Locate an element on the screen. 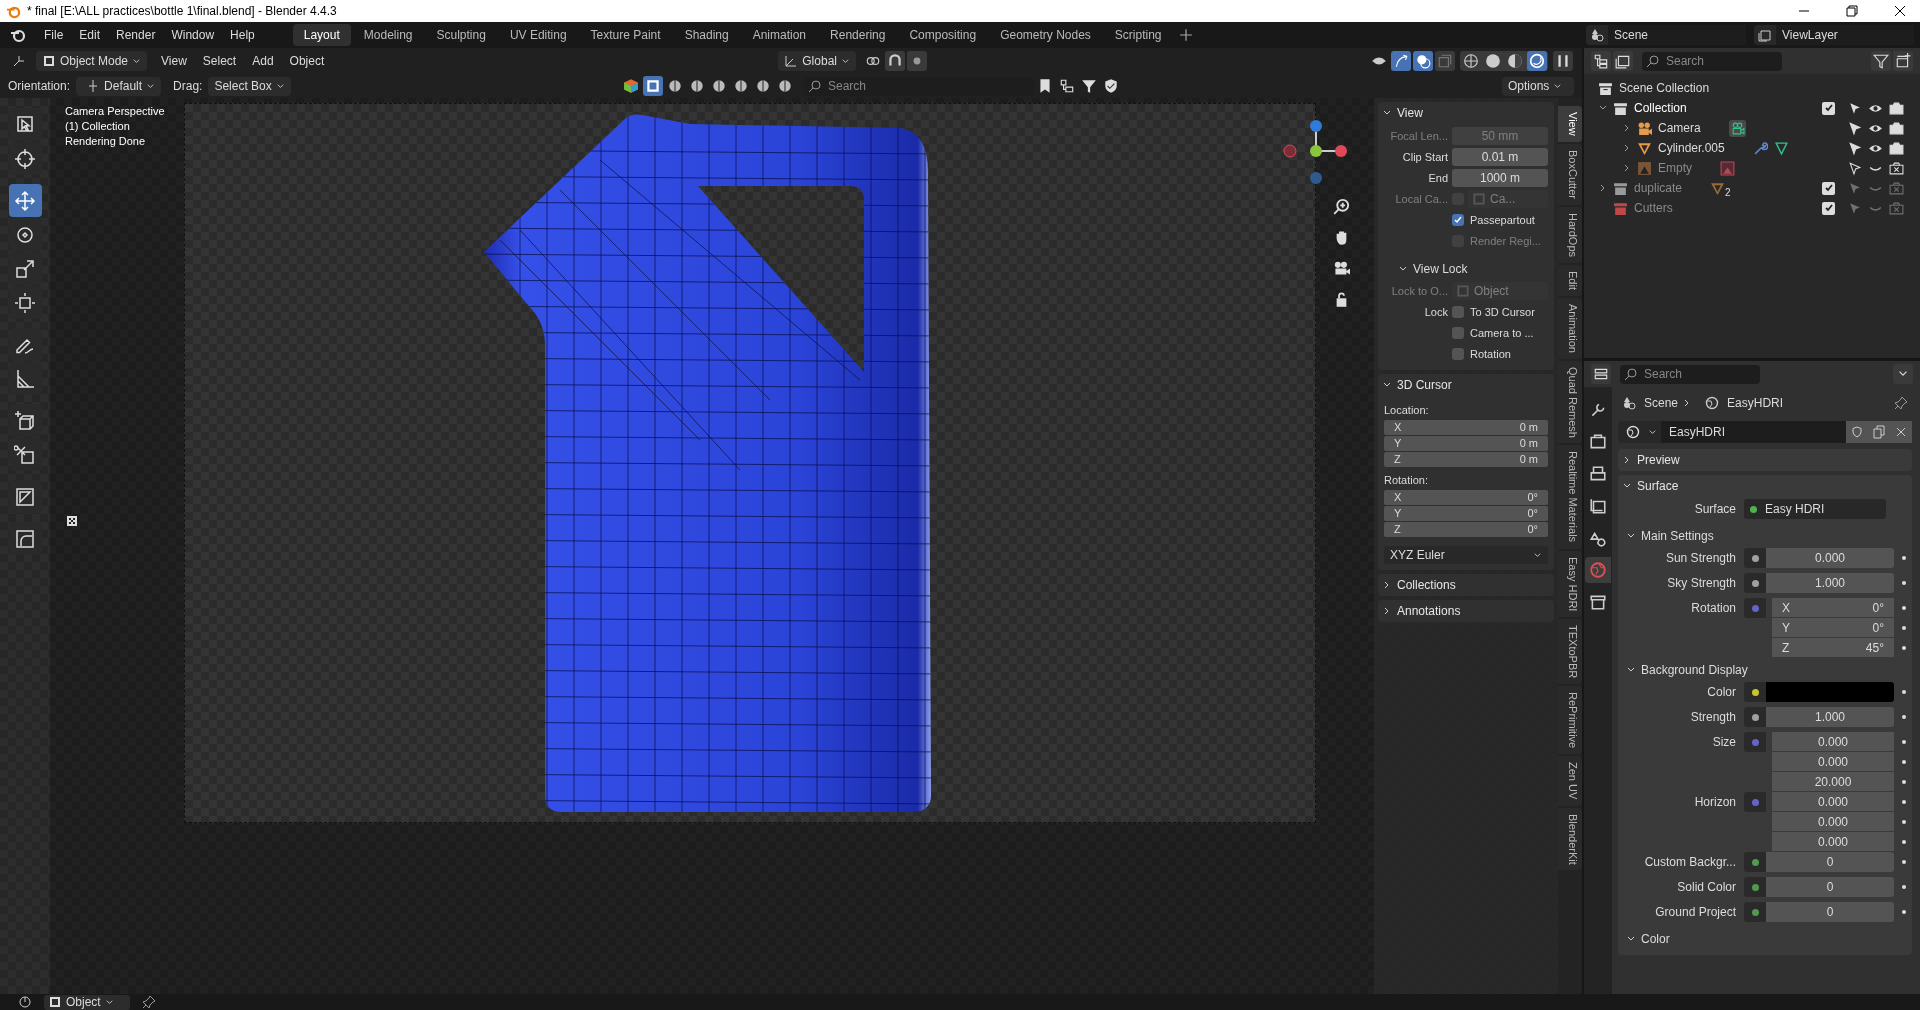  scene-selector: Scene is located at coordinates (1666, 35).